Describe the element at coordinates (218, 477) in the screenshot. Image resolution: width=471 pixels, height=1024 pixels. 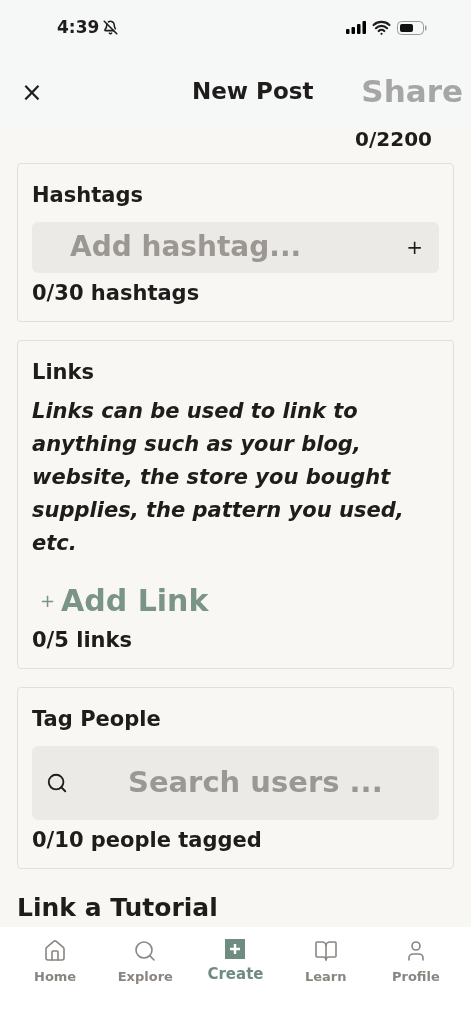
I see `links-description: Links can be used to link to anything such as your blog, website, the store you bought supplies, the pattern you used, etc.` at that location.